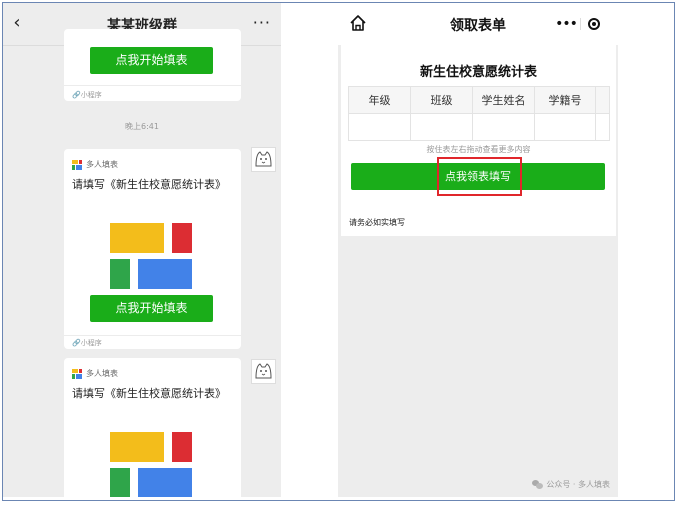 The width and height of the screenshot is (679, 505). I want to click on column-header: 年级, so click(379, 100).